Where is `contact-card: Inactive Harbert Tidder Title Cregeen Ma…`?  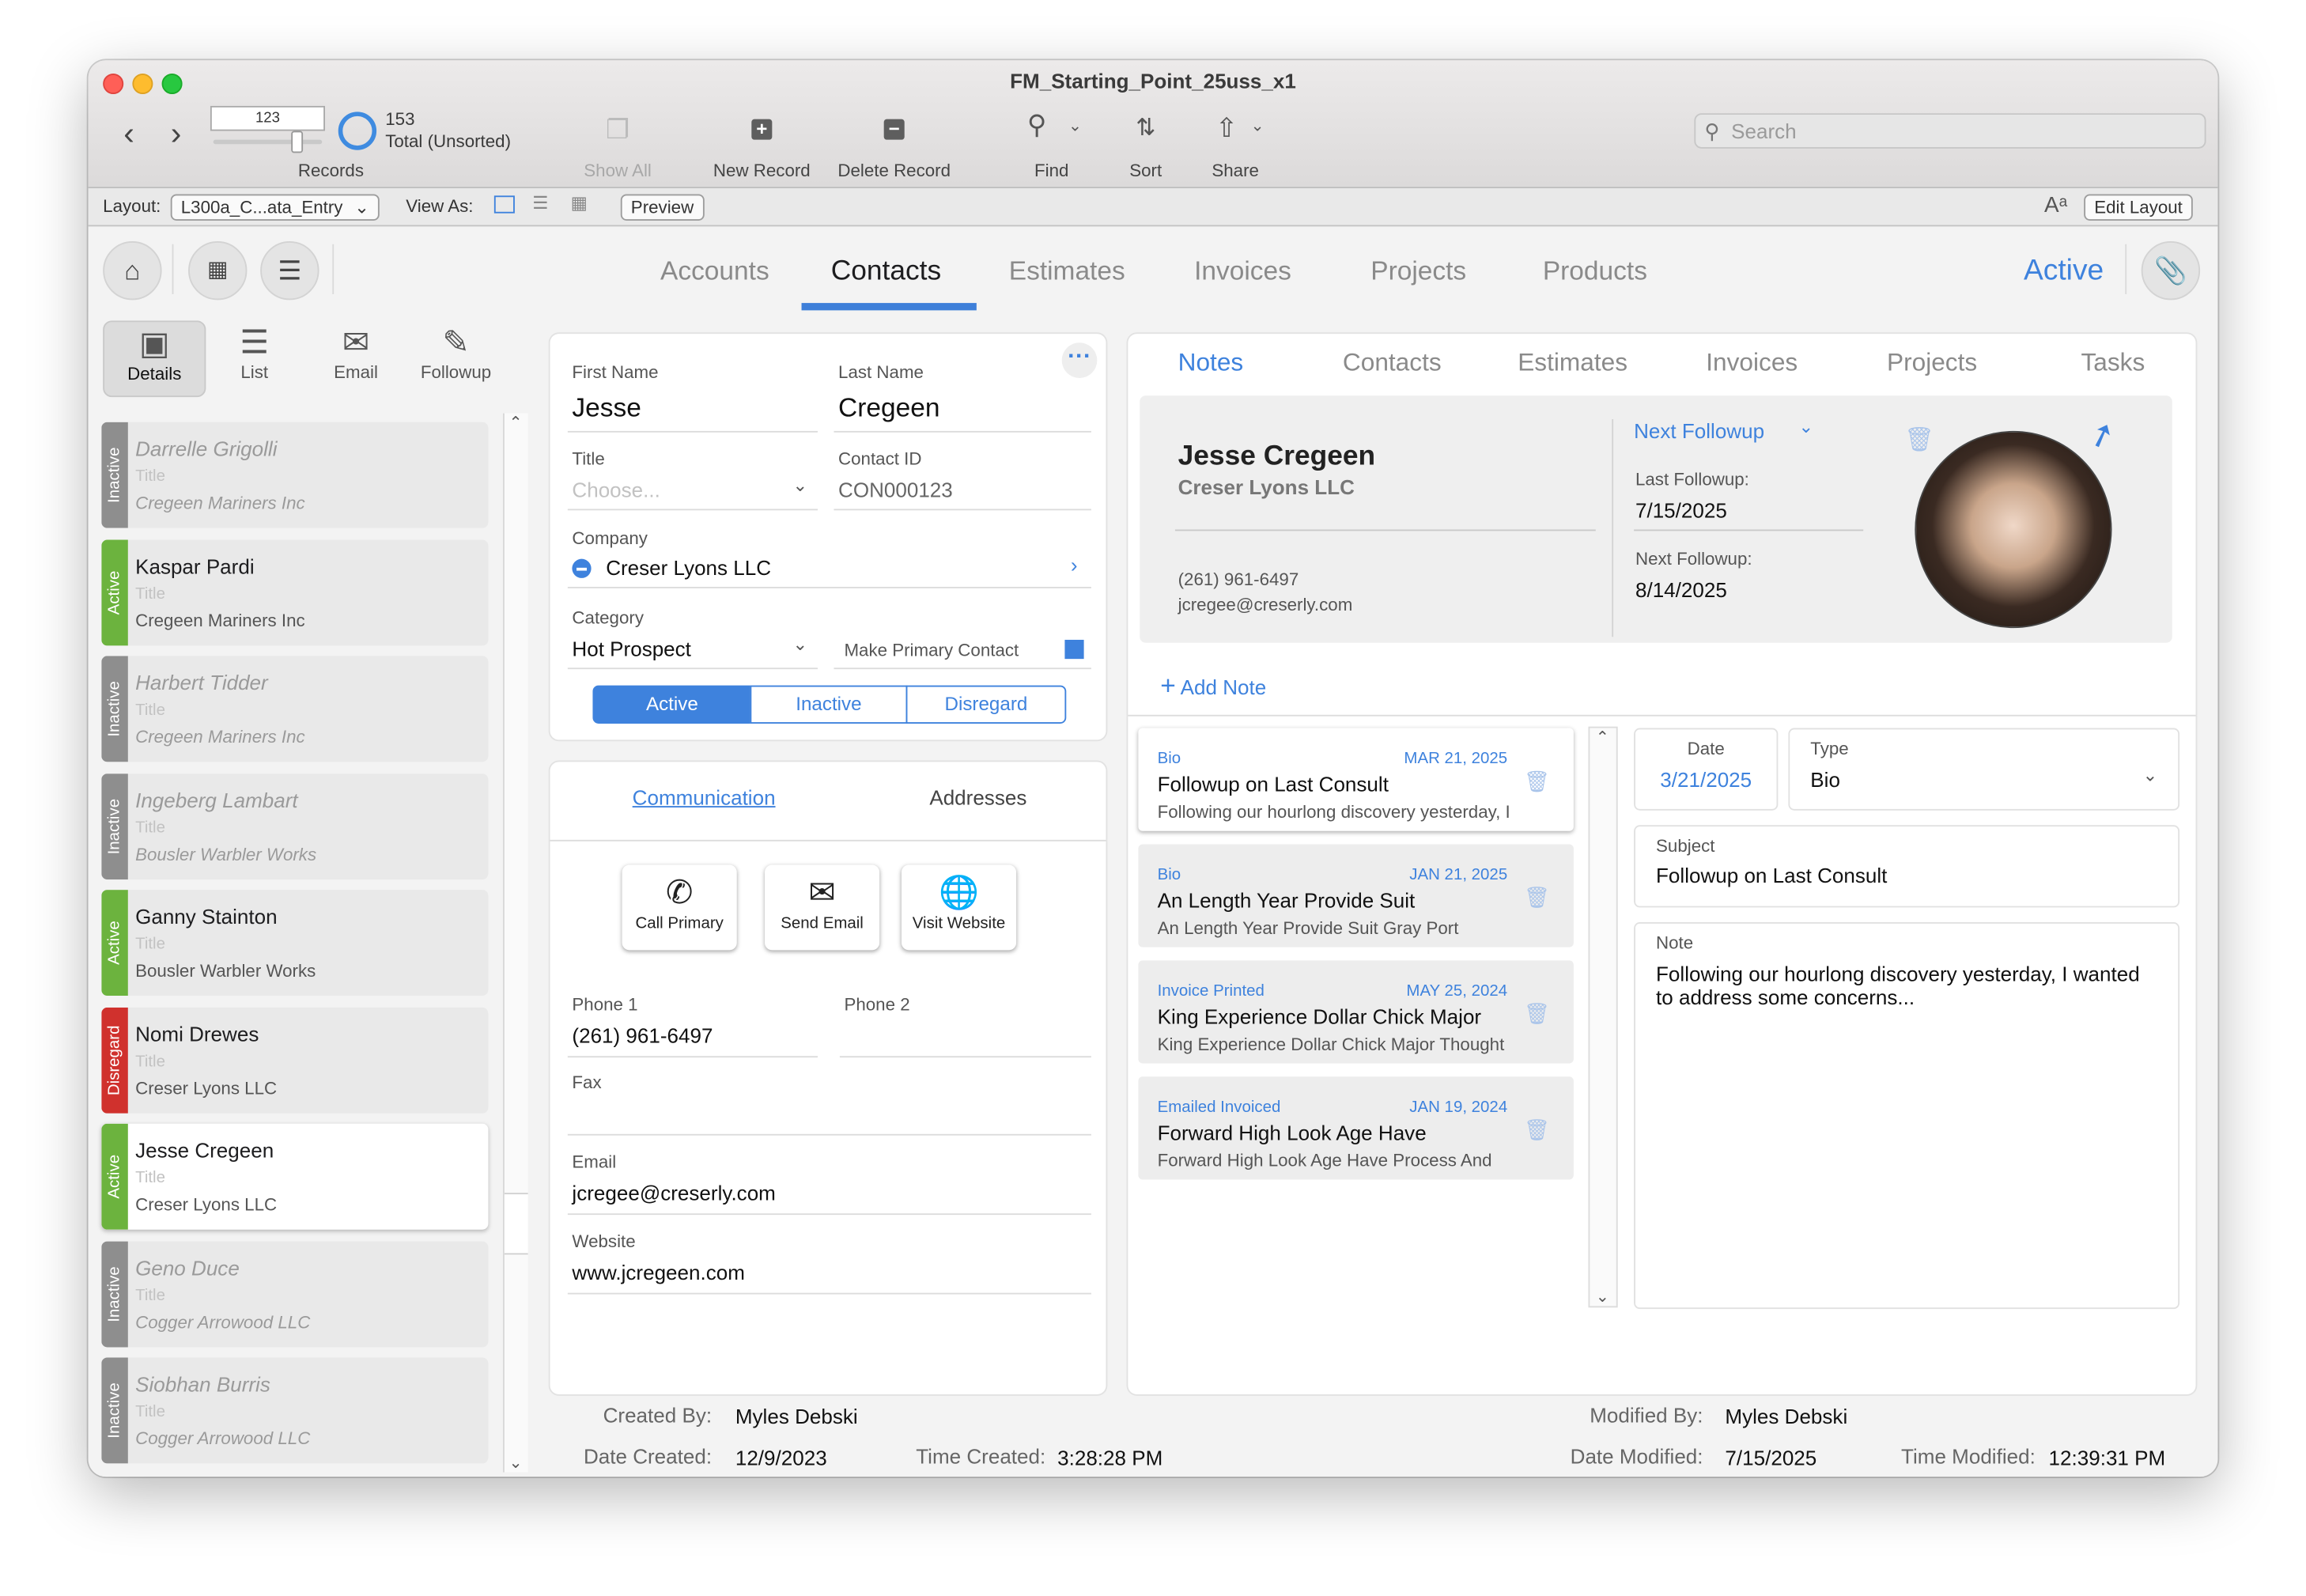
contact-card: Inactive Harbert Tidder Title Cregeen Ma… is located at coordinates (295, 709).